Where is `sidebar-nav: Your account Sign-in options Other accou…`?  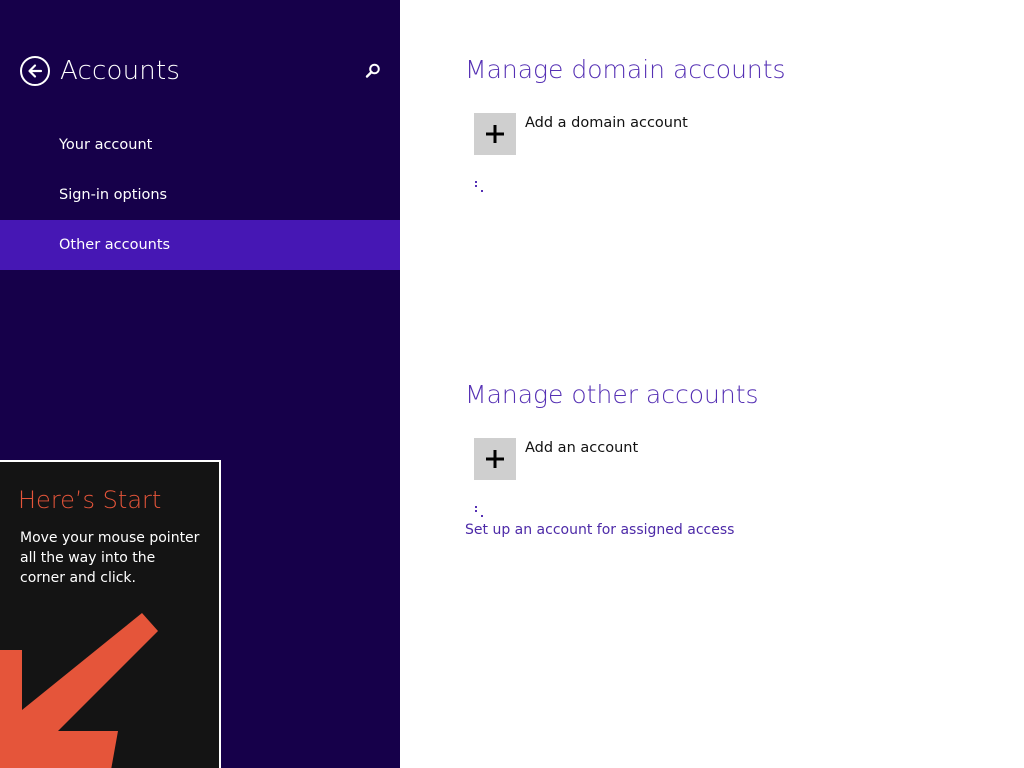 sidebar-nav: Your account Sign-in options Other accou… is located at coordinates (200, 195).